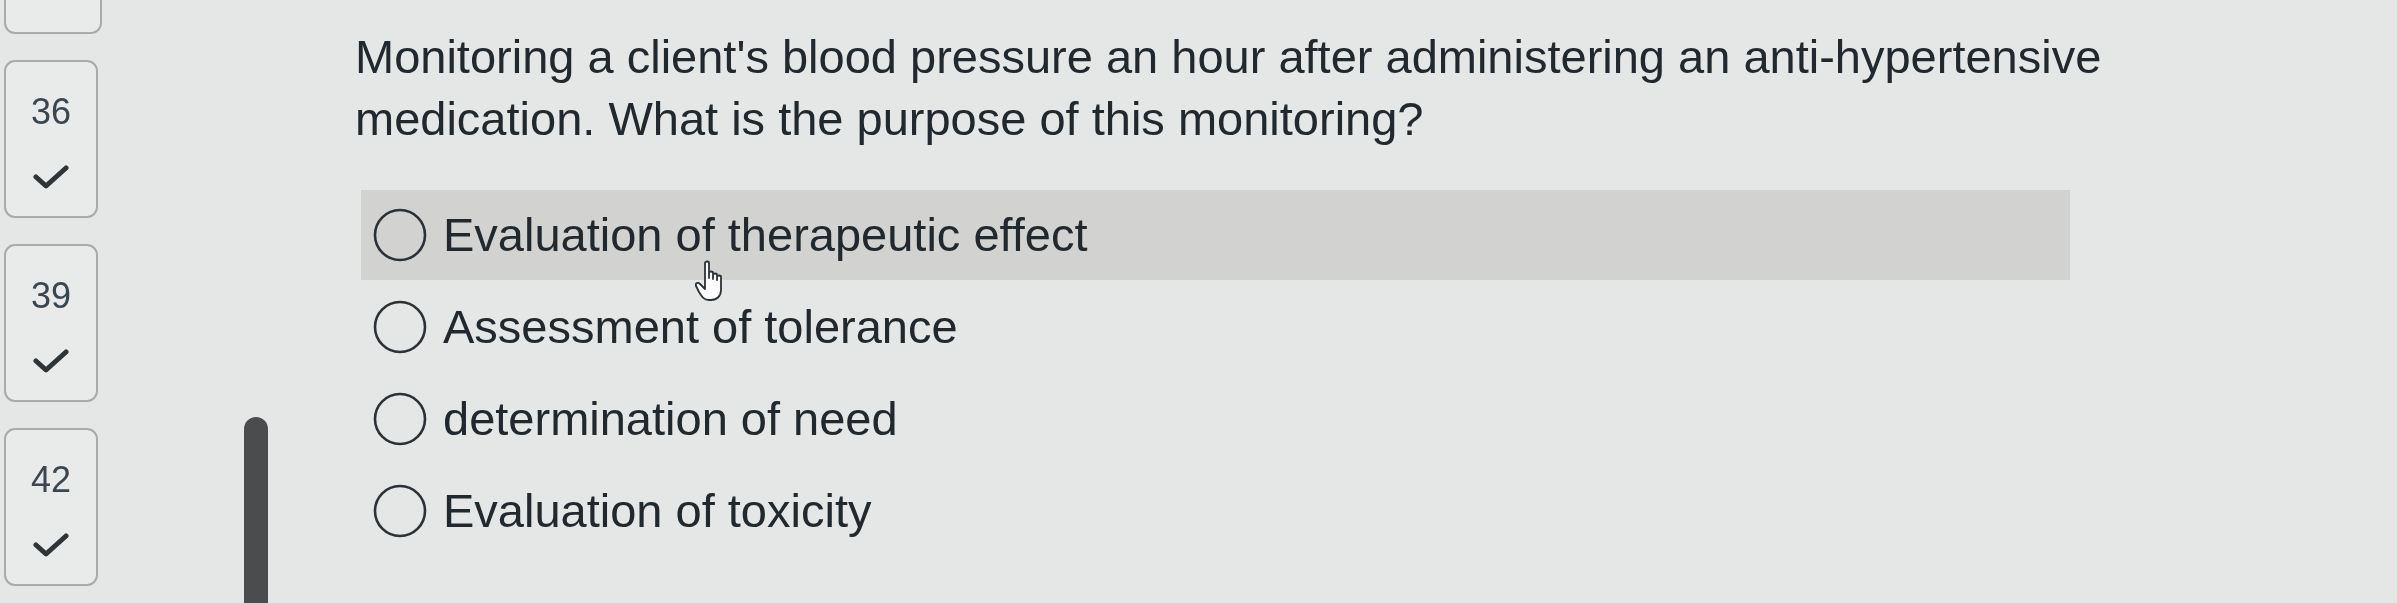  What do you see at coordinates (51, 507) in the screenshot?
I see `question-nav-button: 42` at bounding box center [51, 507].